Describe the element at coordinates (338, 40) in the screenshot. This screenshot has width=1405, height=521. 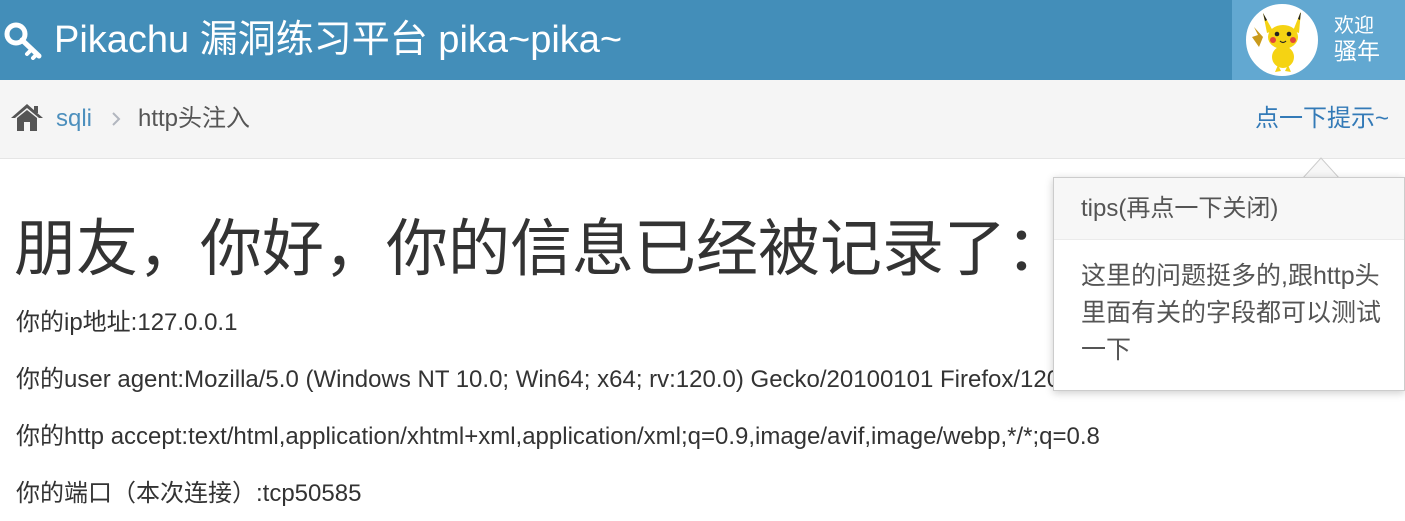
I see `brand-title: Pikachu 漏洞练习平台 pika~pika~` at that location.